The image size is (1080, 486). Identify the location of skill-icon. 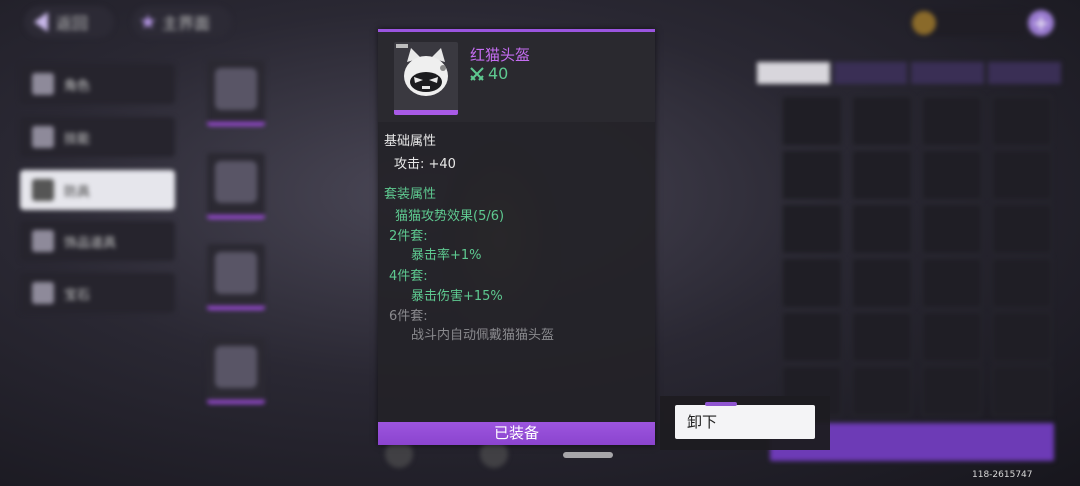
(43, 137).